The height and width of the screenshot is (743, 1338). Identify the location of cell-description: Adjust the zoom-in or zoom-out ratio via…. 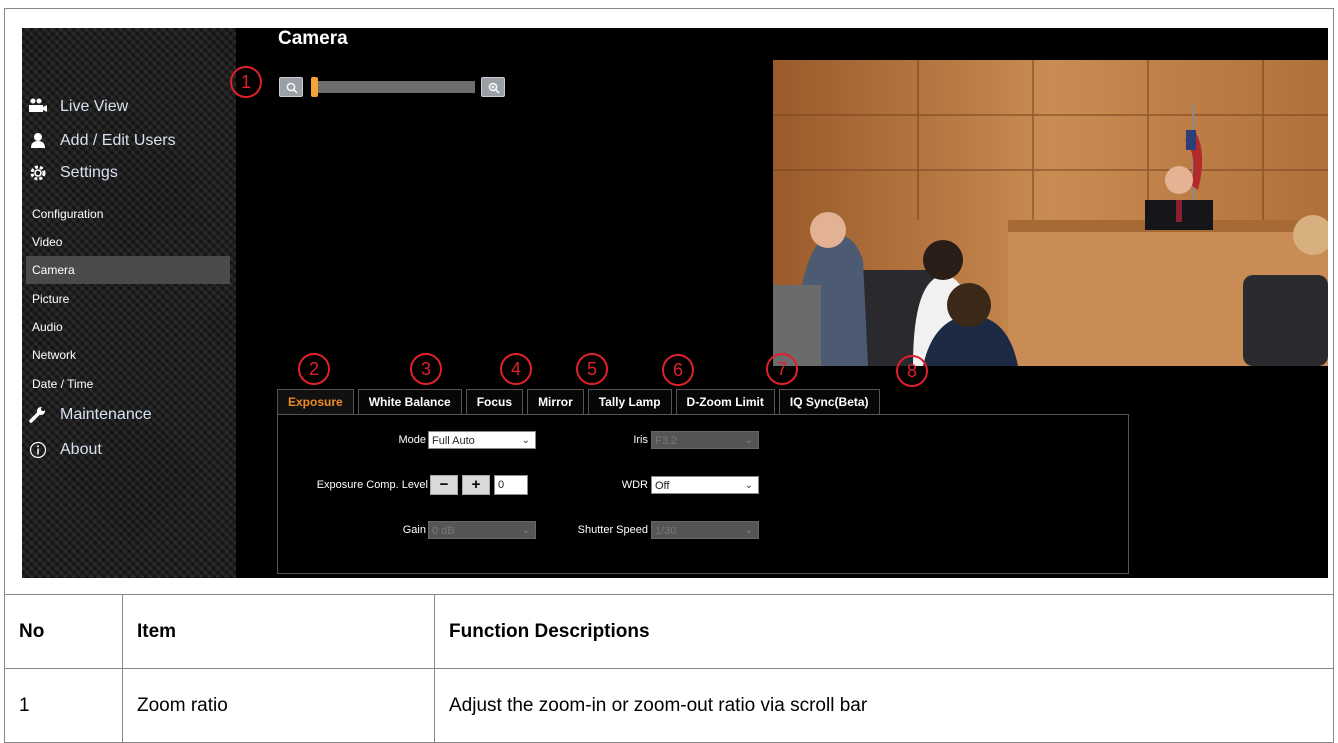
(884, 705).